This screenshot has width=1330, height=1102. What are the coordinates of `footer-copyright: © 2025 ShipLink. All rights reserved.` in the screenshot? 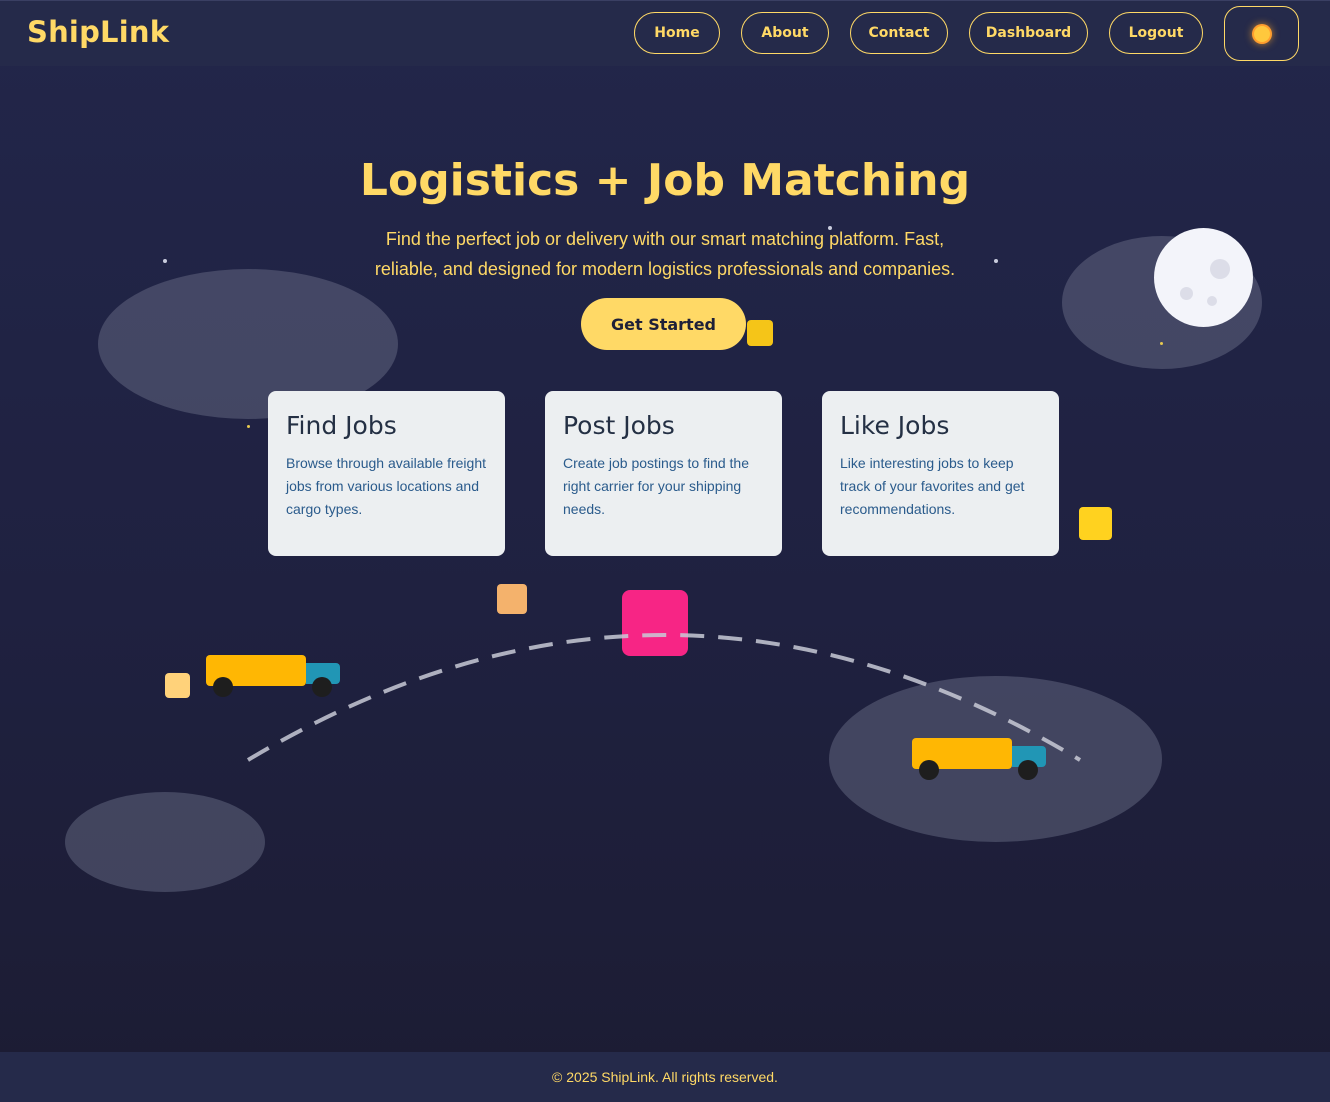 It's located at (665, 1077).